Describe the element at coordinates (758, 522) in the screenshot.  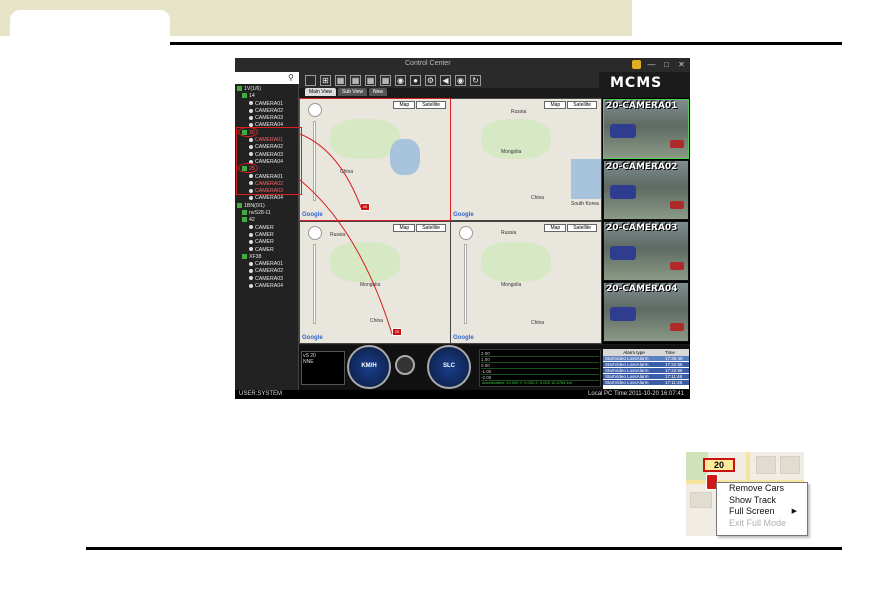
I see `menu-item-exit-full-mode: Exit Full Mode` at that location.